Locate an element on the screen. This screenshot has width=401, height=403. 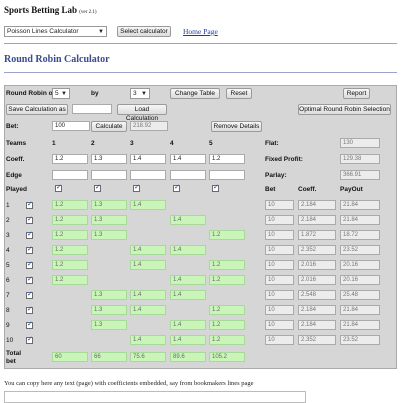
save-calculation-button: Save Calculation as is located at coordinates (37, 109).